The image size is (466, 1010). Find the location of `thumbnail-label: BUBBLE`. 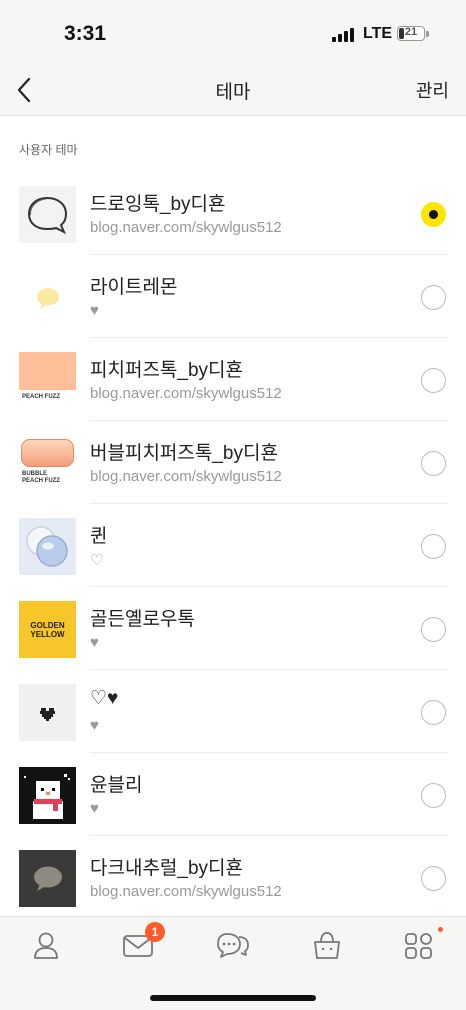

thumbnail-label: BUBBLE is located at coordinates (34, 474).